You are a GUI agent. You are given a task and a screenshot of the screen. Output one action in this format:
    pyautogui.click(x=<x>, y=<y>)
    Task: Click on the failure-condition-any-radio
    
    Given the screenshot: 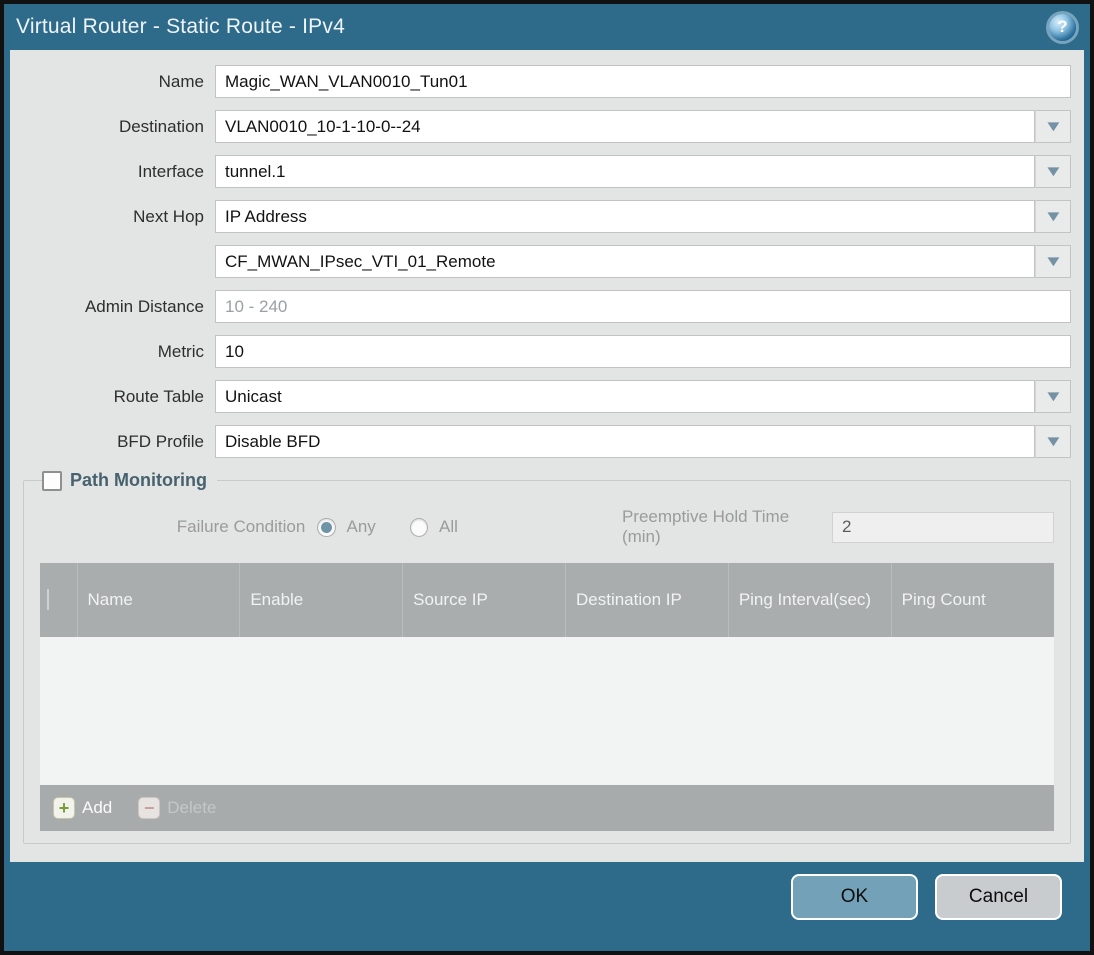 What is the action you would take?
    pyautogui.click(x=326, y=527)
    